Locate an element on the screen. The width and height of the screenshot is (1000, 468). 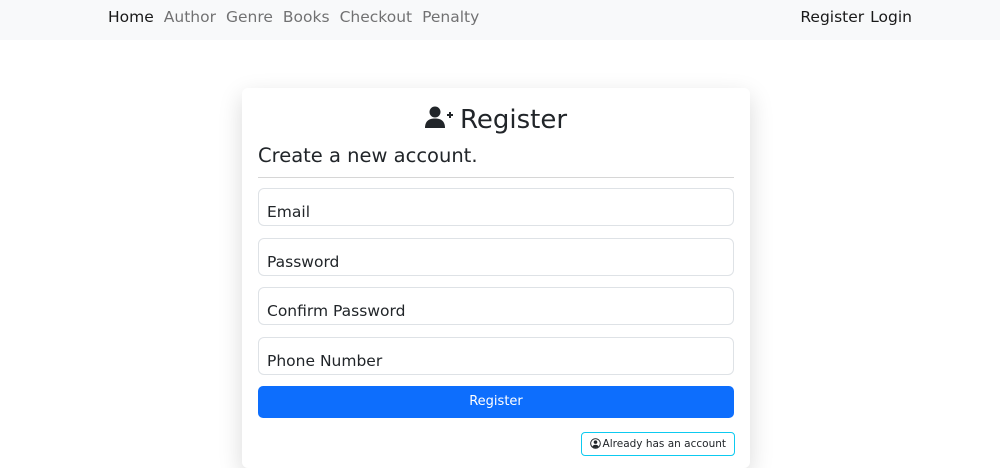
divider is located at coordinates (496, 177).